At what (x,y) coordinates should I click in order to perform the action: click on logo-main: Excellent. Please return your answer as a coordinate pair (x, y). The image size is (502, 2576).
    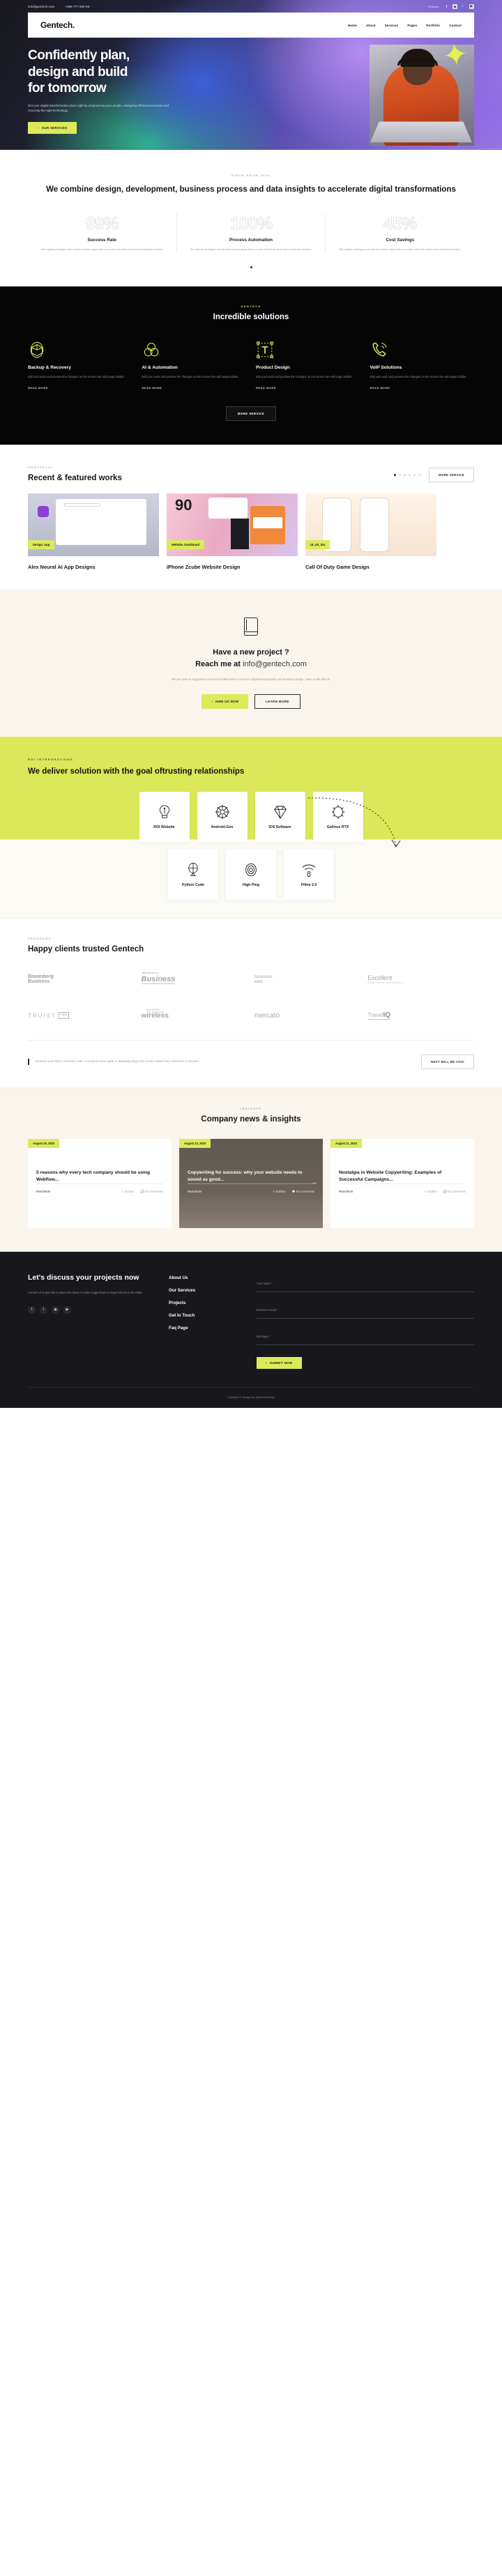
    Looking at the image, I should click on (380, 978).